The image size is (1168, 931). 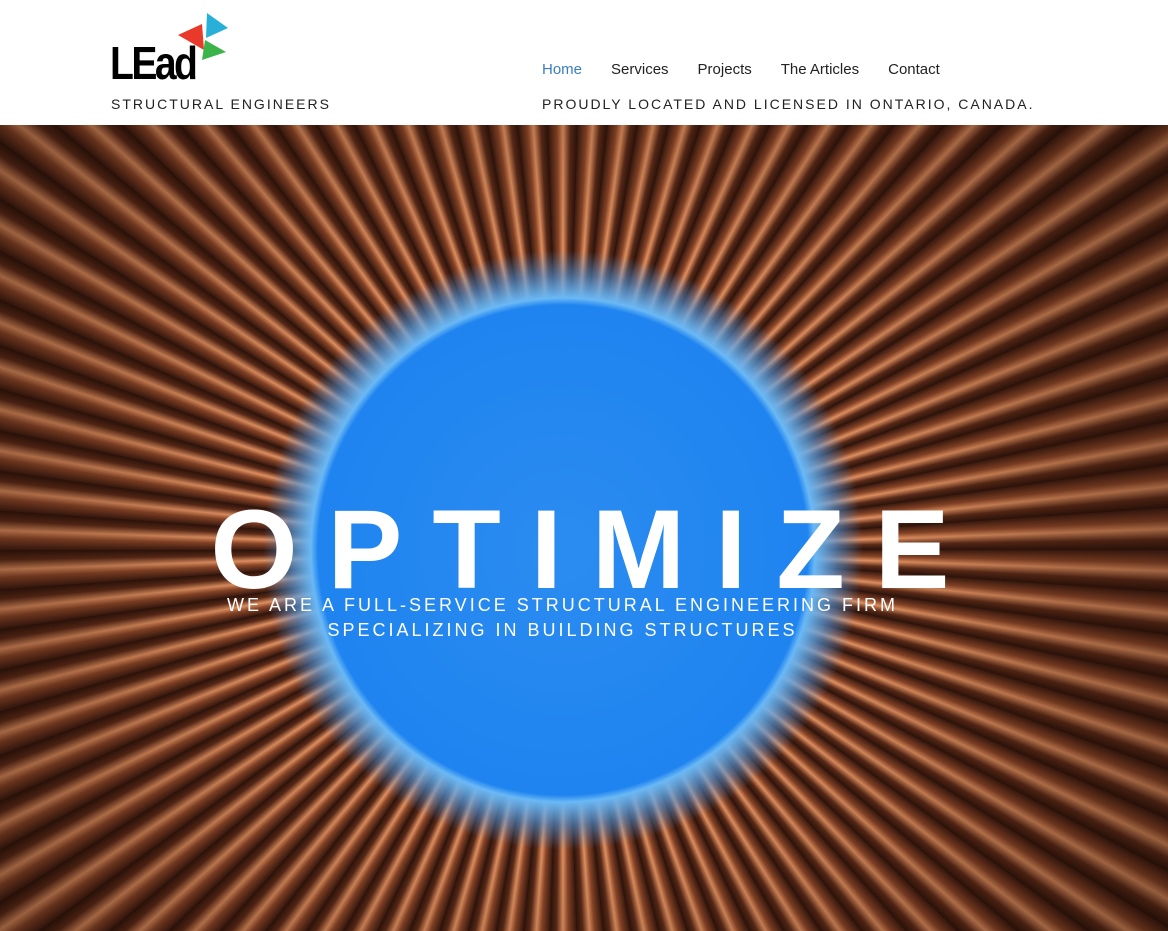 I want to click on hero-subtitle-line2: SPECIALIZING IN BUILDING STRUCTURES, so click(x=562, y=630).